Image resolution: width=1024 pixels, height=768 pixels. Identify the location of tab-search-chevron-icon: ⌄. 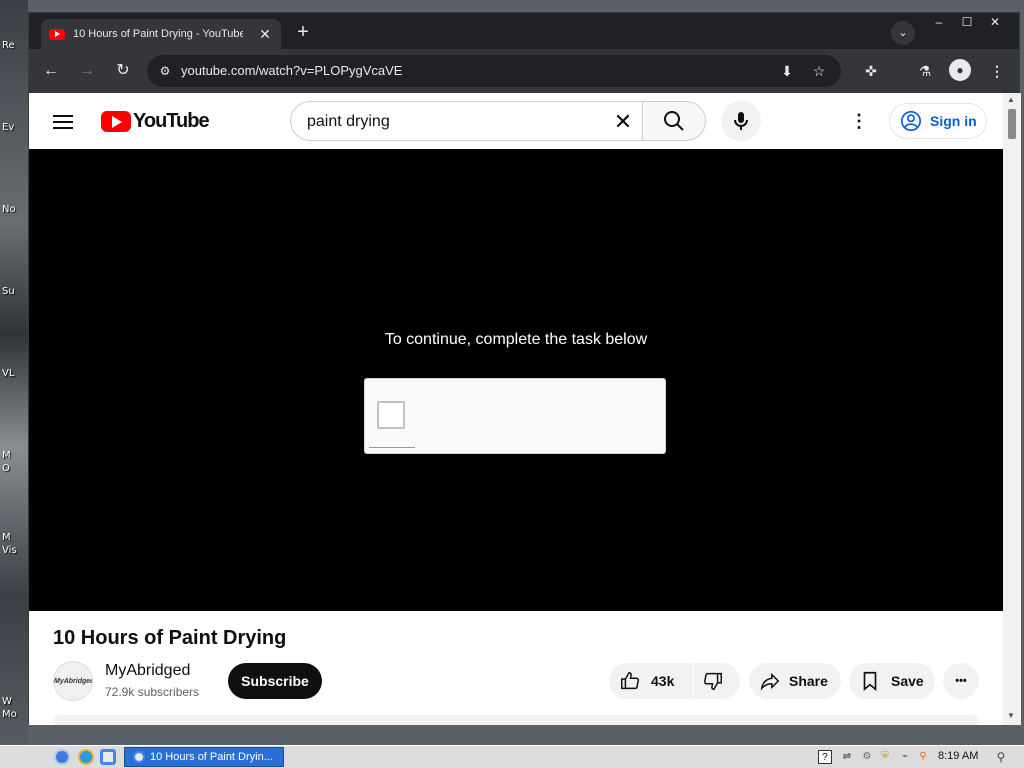
(903, 33).